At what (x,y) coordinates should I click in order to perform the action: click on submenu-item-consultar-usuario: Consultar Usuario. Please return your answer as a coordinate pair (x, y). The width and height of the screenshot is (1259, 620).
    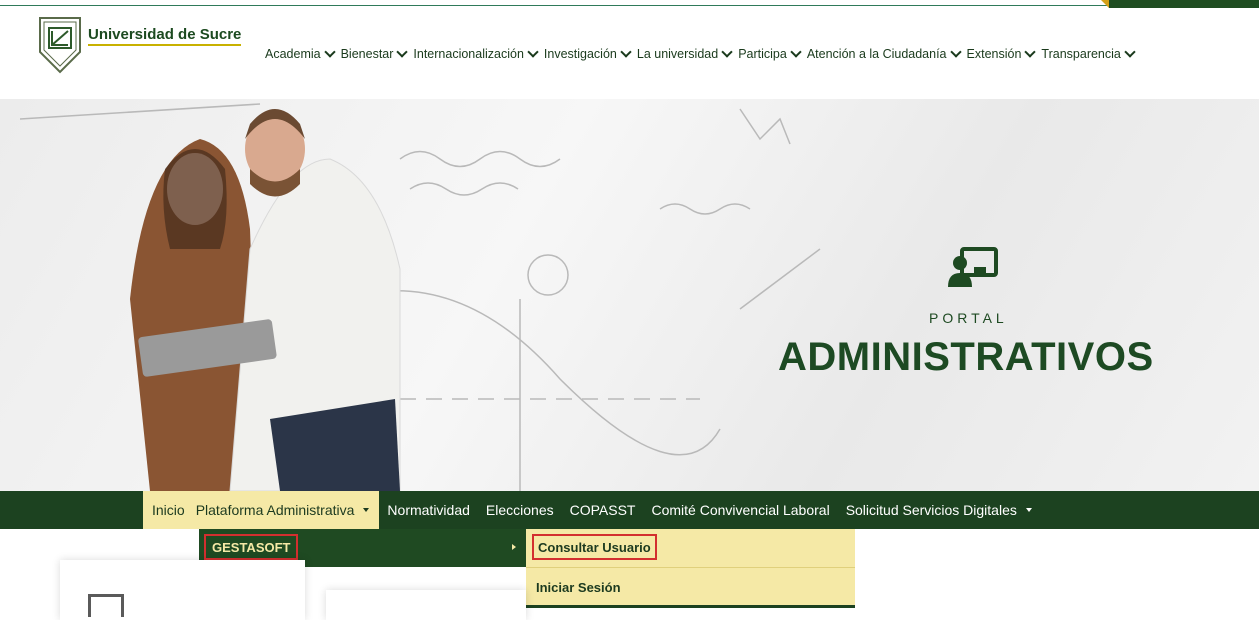
    Looking at the image, I should click on (594, 547).